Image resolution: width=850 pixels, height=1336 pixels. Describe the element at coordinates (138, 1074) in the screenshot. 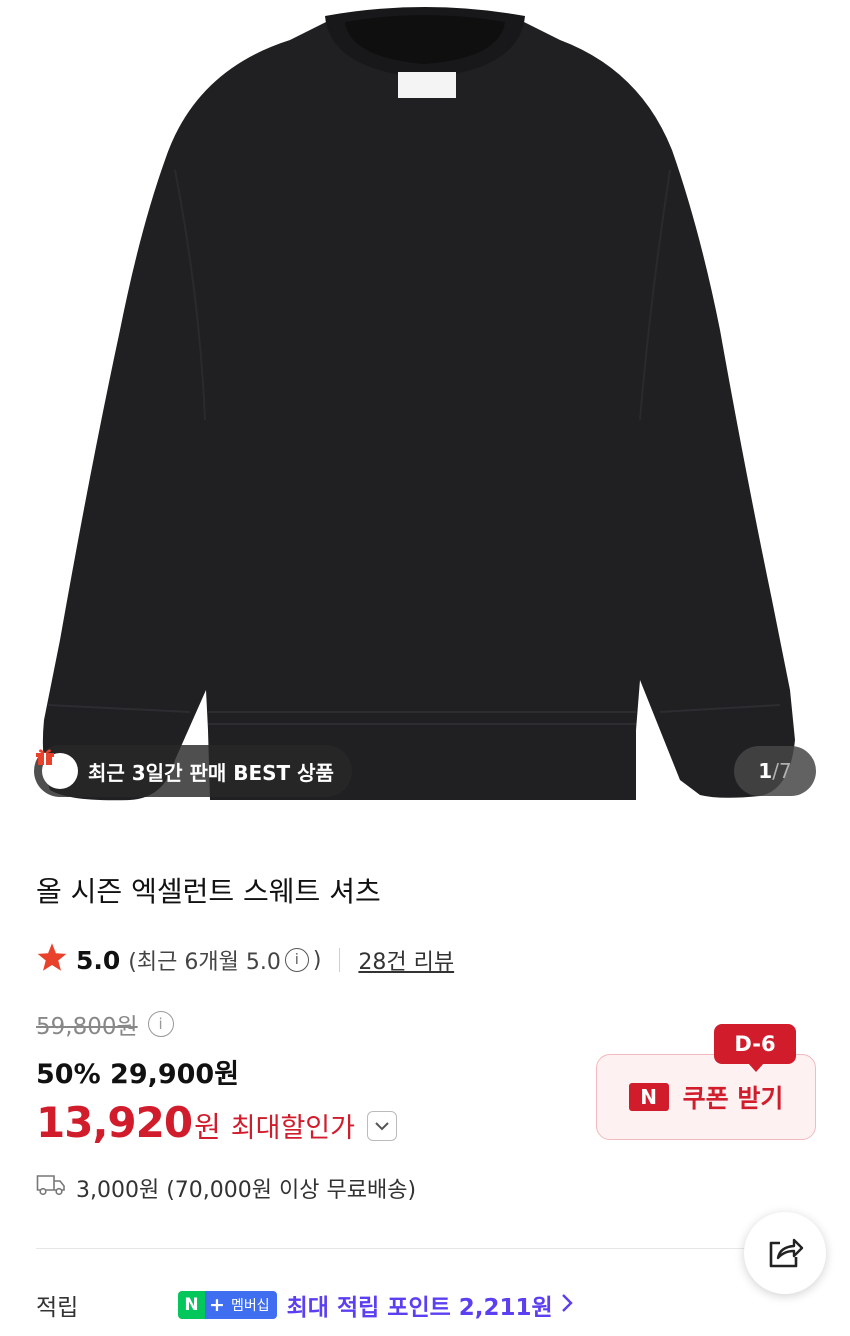

I see `sale-price: 50% 29,900원` at that location.